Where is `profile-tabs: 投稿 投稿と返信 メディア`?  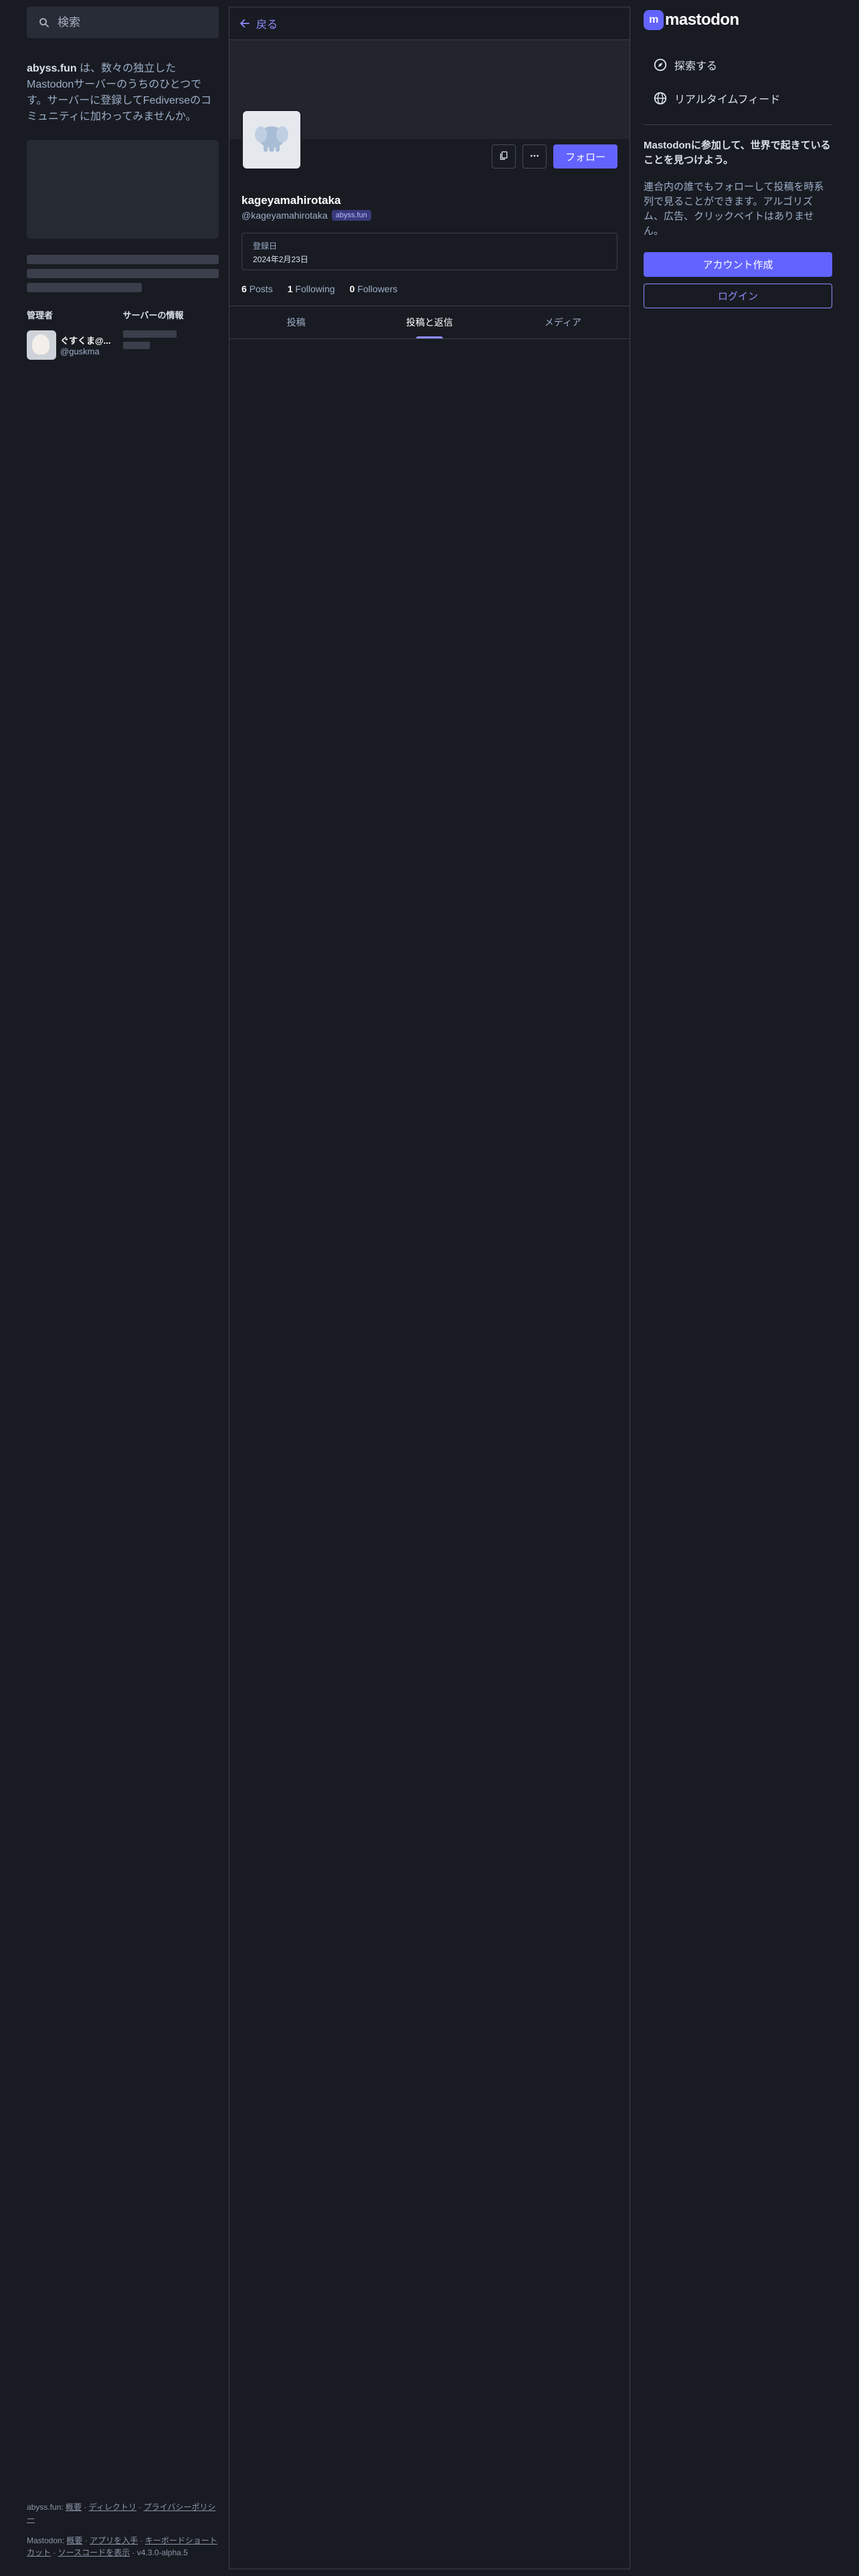
profile-tabs: 投稿 投稿と返信 メディア is located at coordinates (429, 323).